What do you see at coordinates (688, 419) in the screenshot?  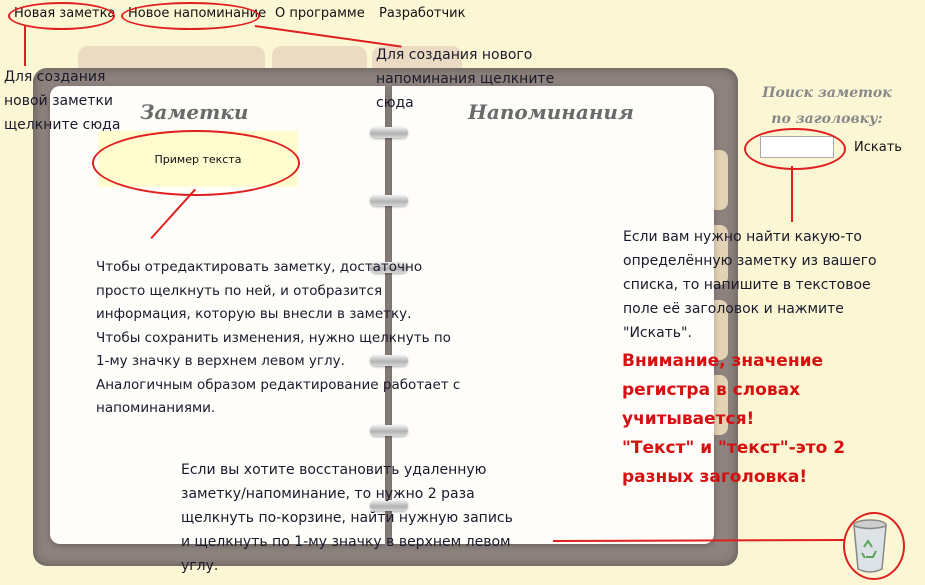 I see `warning-line: учитывается!` at bounding box center [688, 419].